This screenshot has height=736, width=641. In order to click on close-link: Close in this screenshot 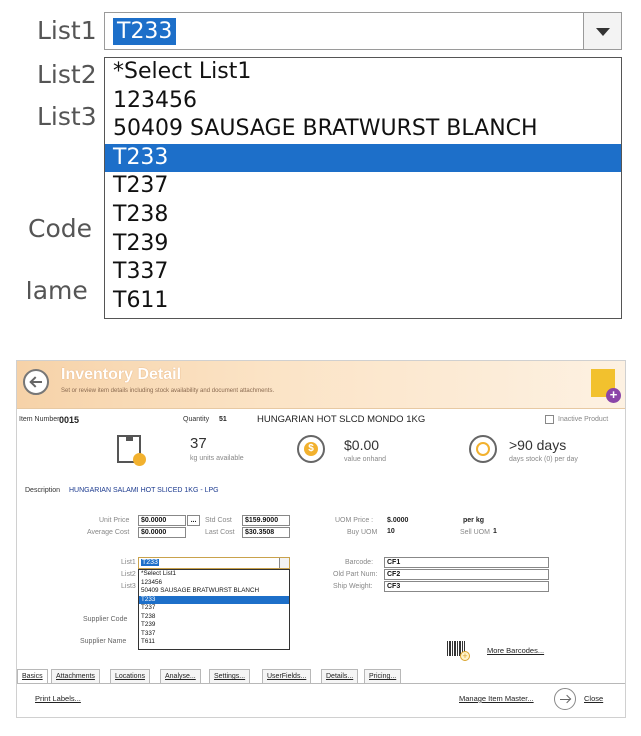, I will do `click(593, 698)`.